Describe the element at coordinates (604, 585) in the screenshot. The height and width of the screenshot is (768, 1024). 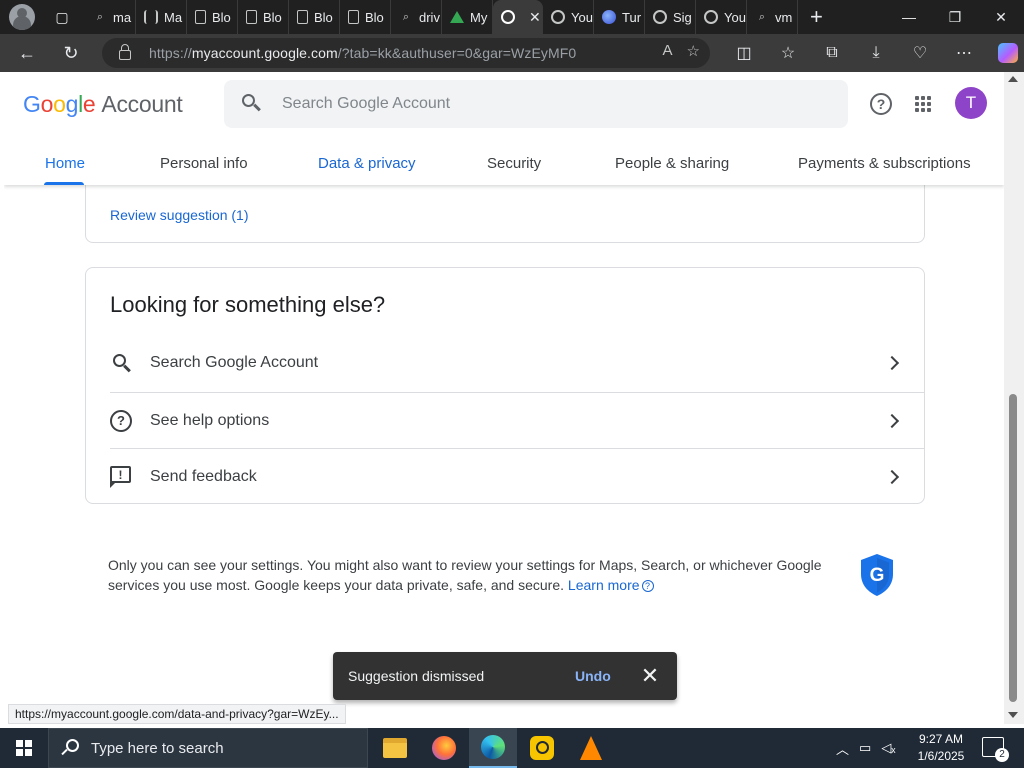
I see `learn-more-link: Learn more` at that location.